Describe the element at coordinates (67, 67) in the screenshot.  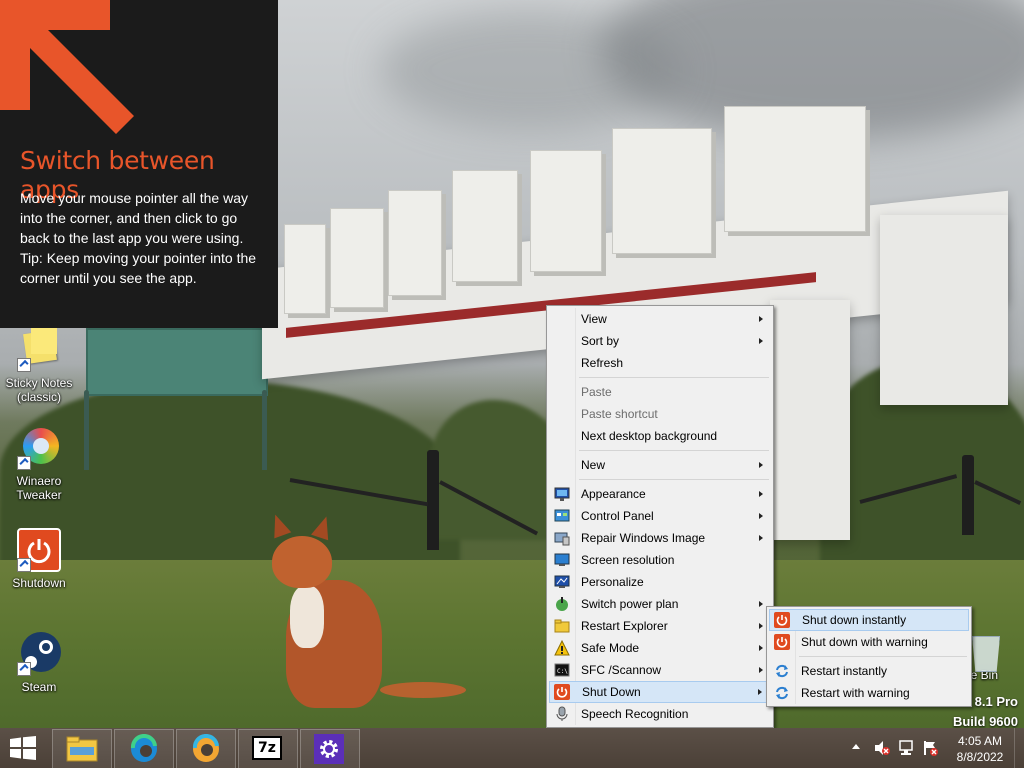
I see `corner-arrow-icon` at that location.